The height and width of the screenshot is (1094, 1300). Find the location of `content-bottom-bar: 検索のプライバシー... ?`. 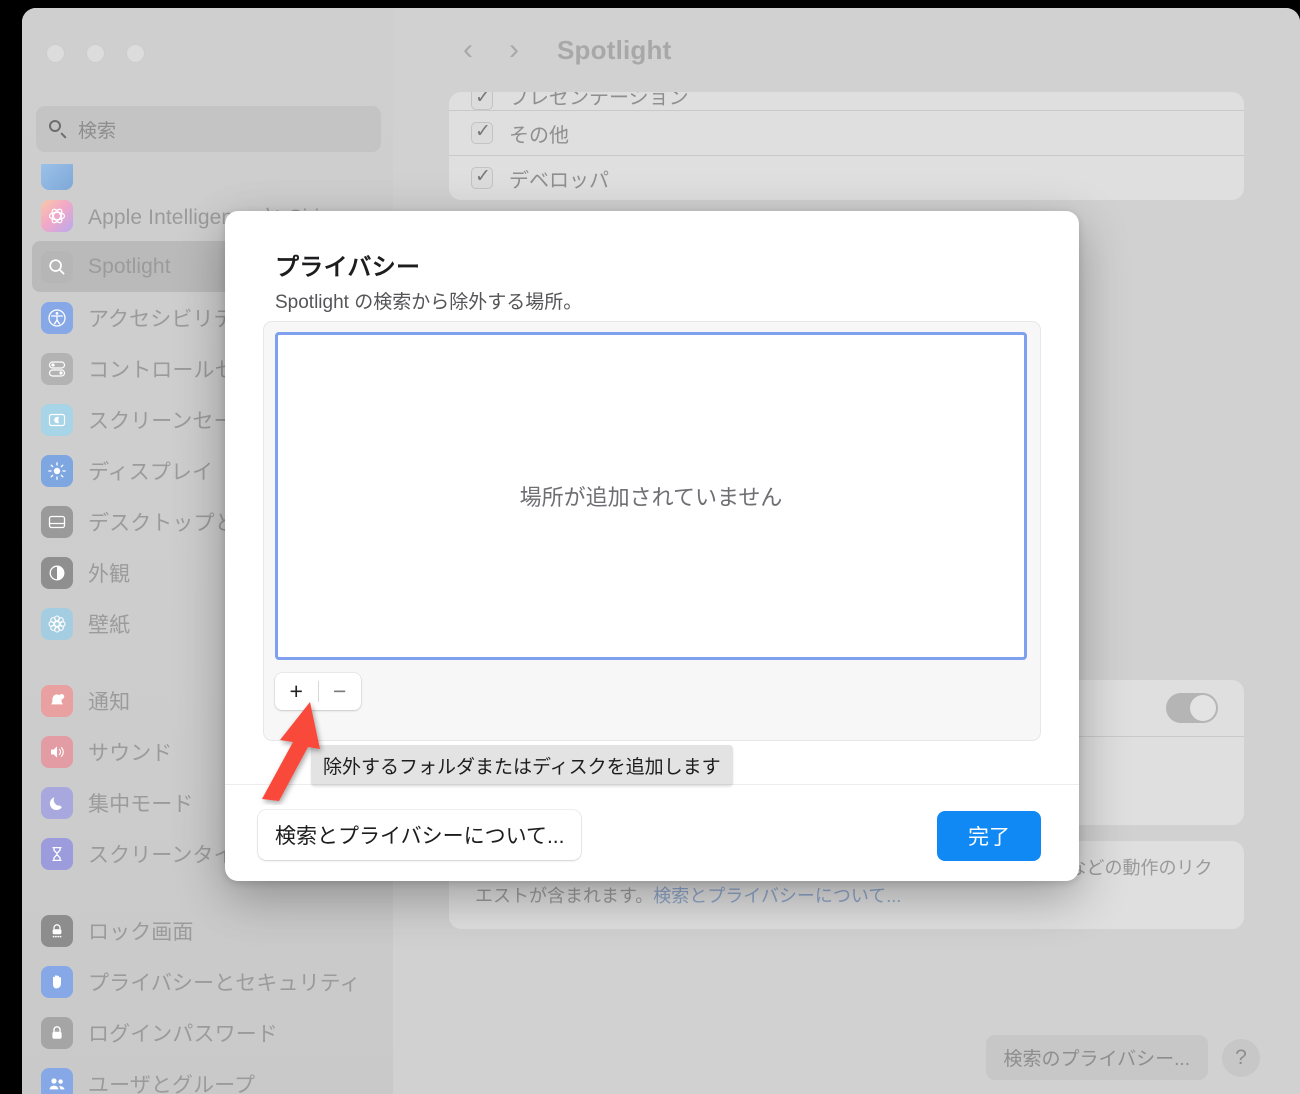

content-bottom-bar: 検索のプライバシー... ? is located at coordinates (1122, 1057).